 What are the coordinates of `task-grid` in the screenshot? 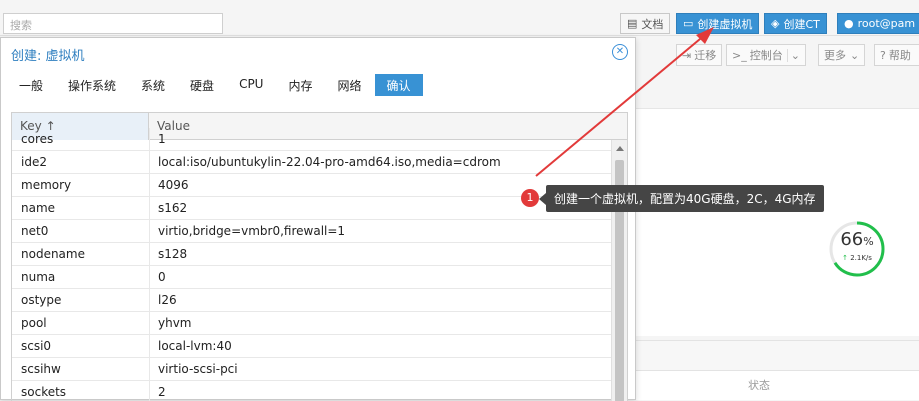 It's located at (777, 385).